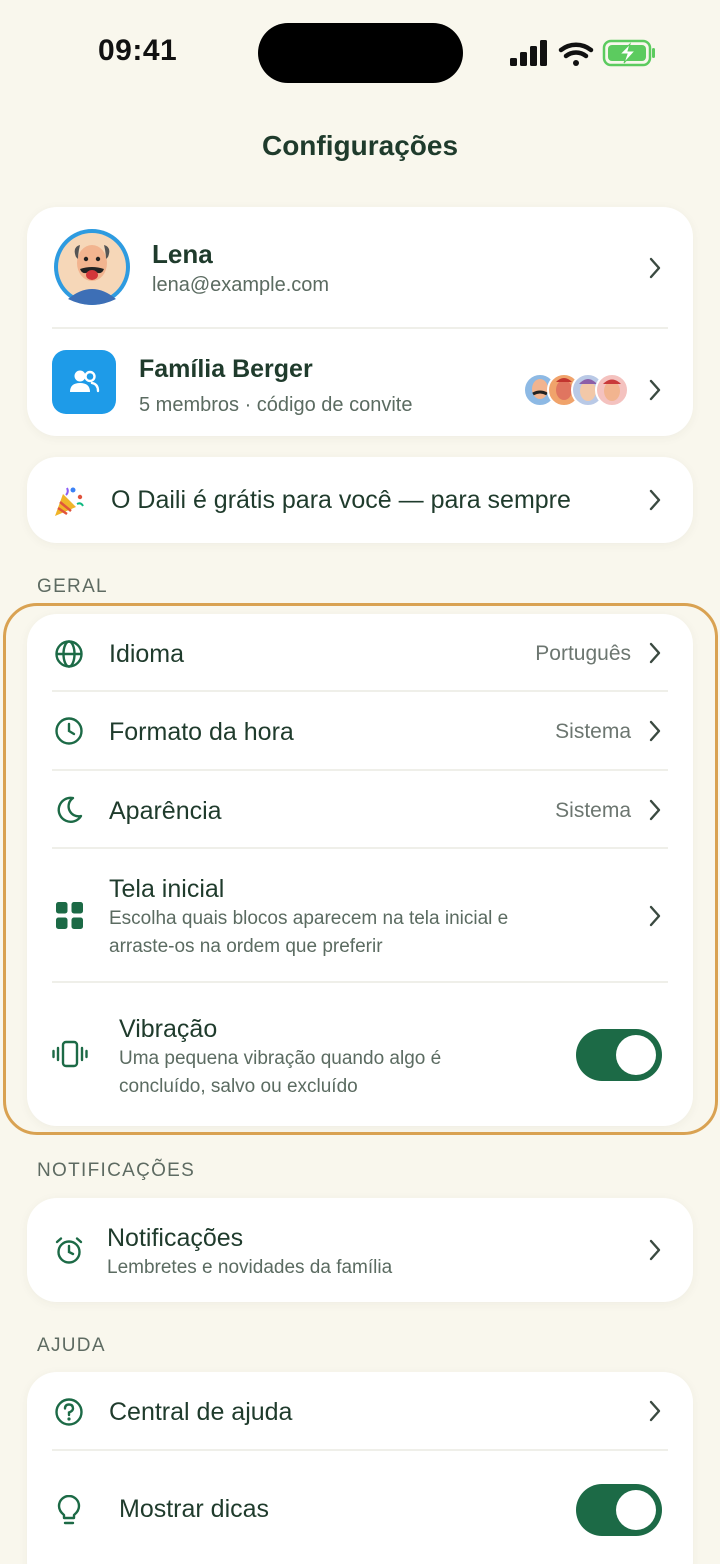 This screenshot has width=720, height=1564. I want to click on page-title: Configurações, so click(360, 145).